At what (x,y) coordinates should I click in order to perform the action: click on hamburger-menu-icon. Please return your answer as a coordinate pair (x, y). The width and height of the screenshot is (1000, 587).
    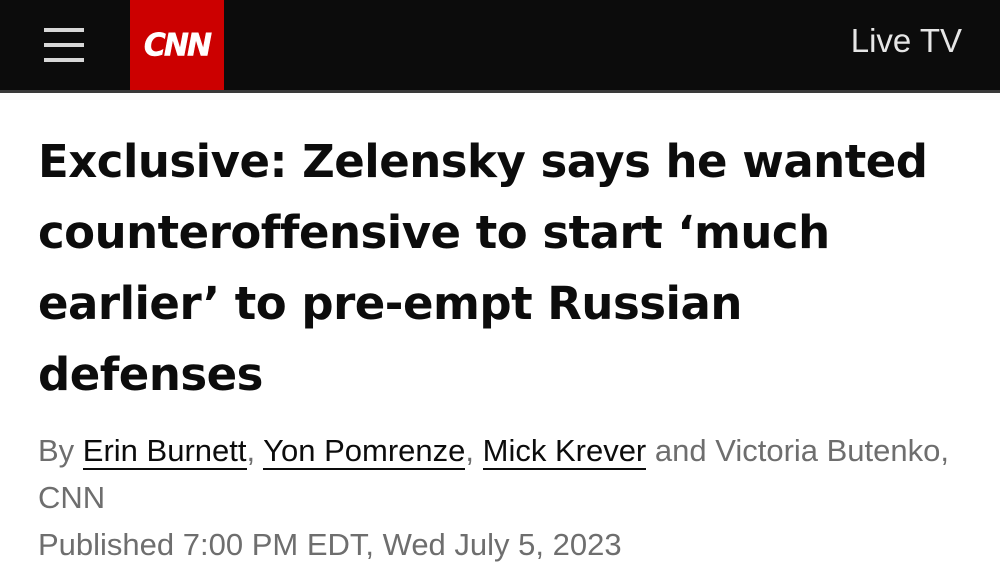
    Looking at the image, I should click on (65, 45).